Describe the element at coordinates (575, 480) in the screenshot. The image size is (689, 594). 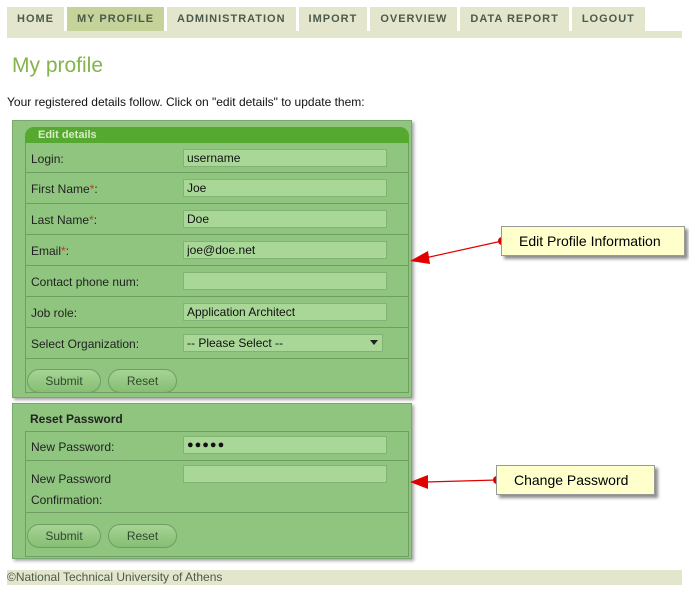
I see `change-password-callout: Change Password` at that location.